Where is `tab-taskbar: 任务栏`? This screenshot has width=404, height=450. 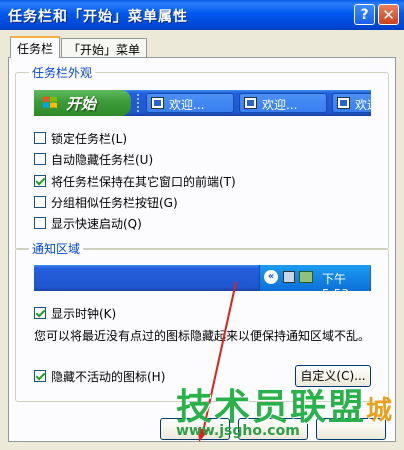 tab-taskbar: 任务栏 is located at coordinates (35, 47).